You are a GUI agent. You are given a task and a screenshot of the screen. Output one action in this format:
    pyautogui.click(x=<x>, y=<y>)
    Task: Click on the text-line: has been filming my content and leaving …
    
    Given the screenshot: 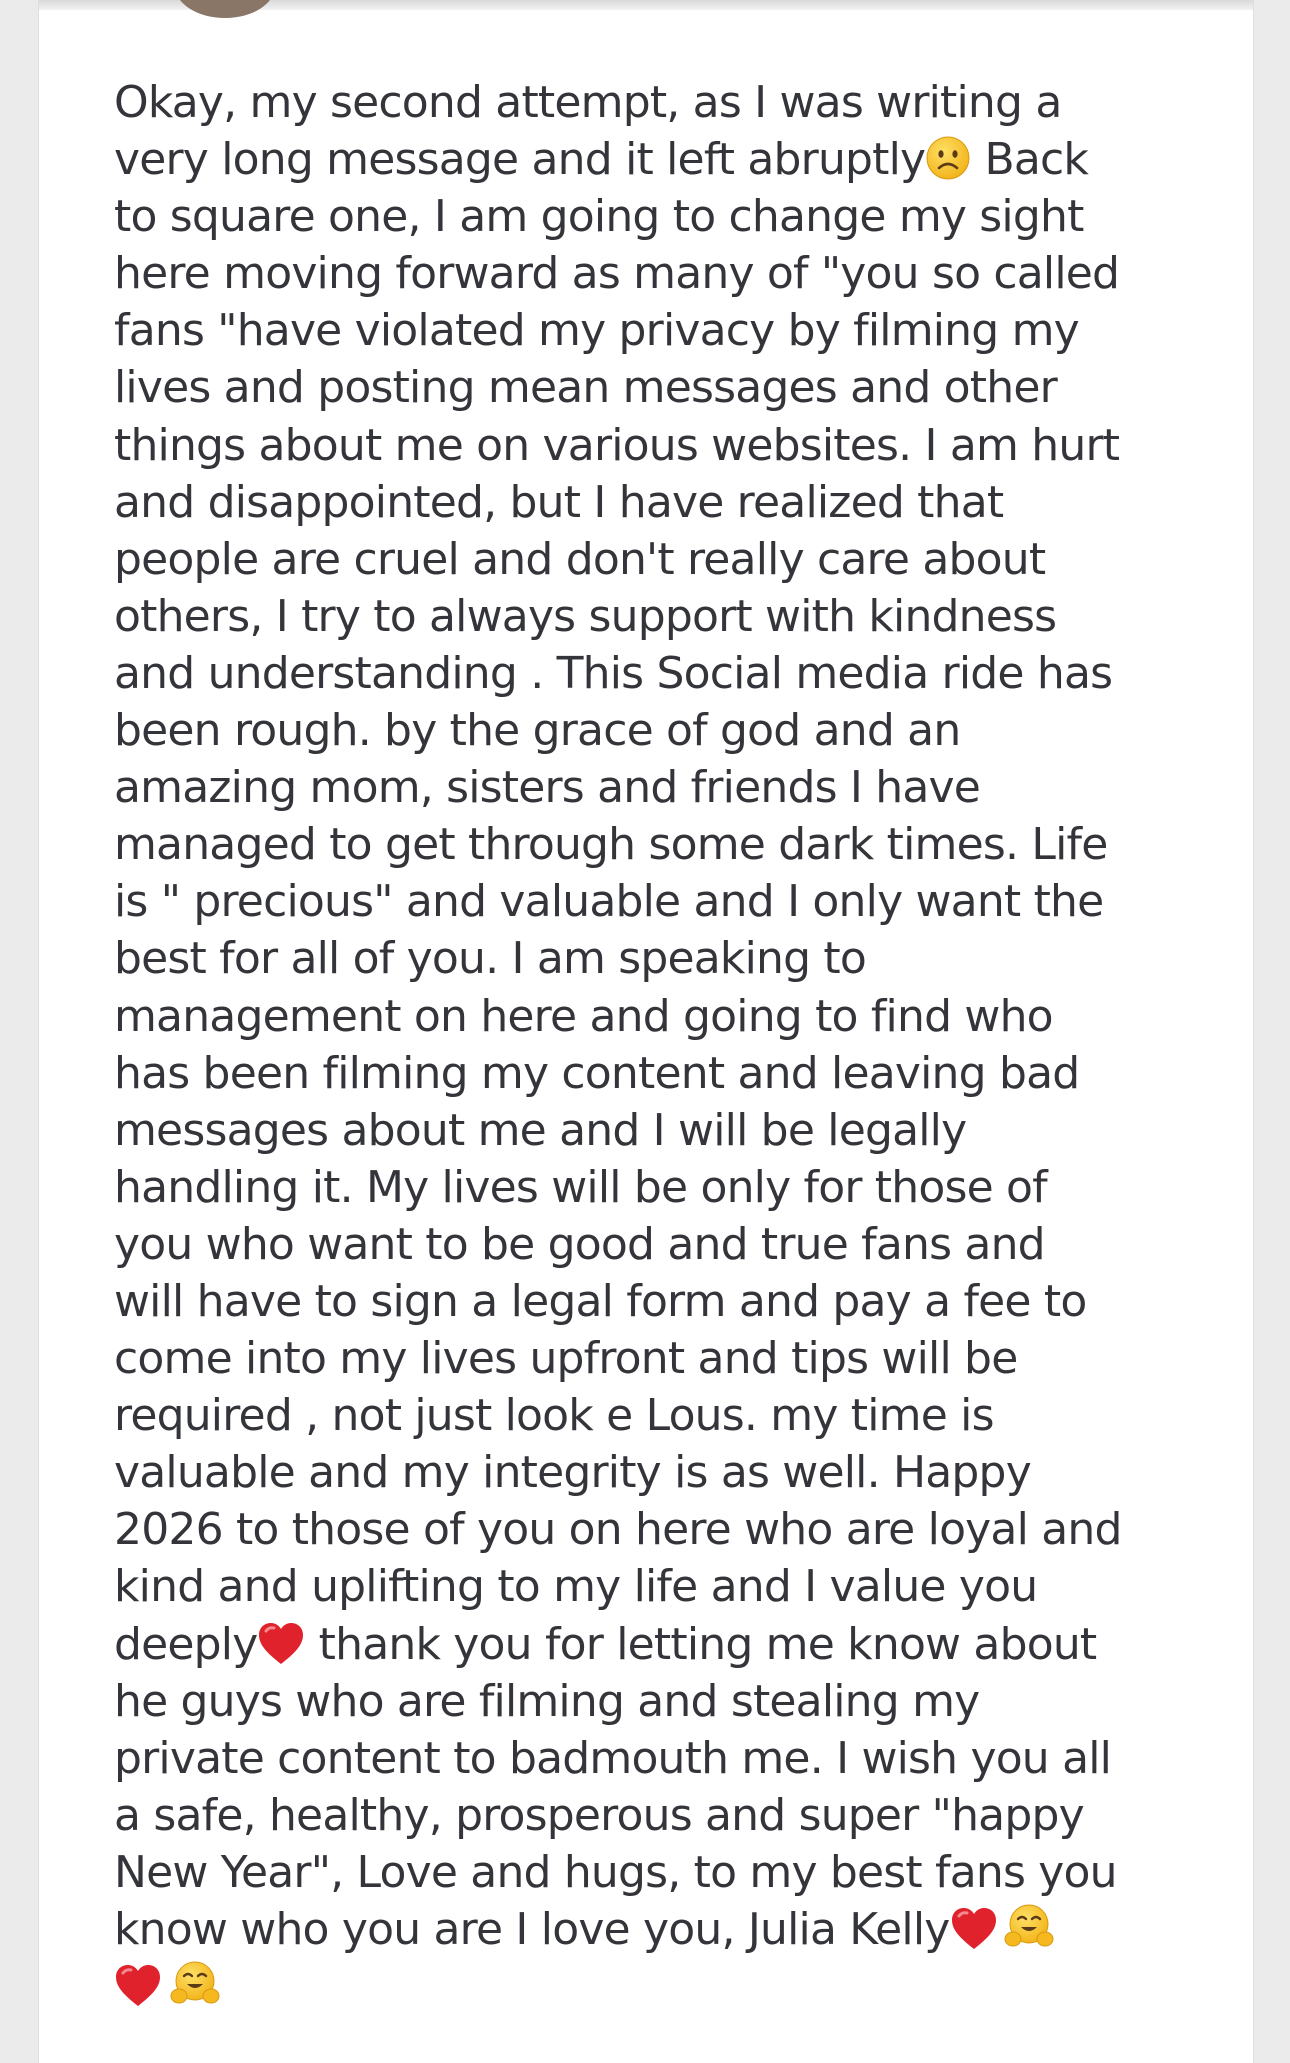 What is the action you would take?
    pyautogui.click(x=597, y=1073)
    